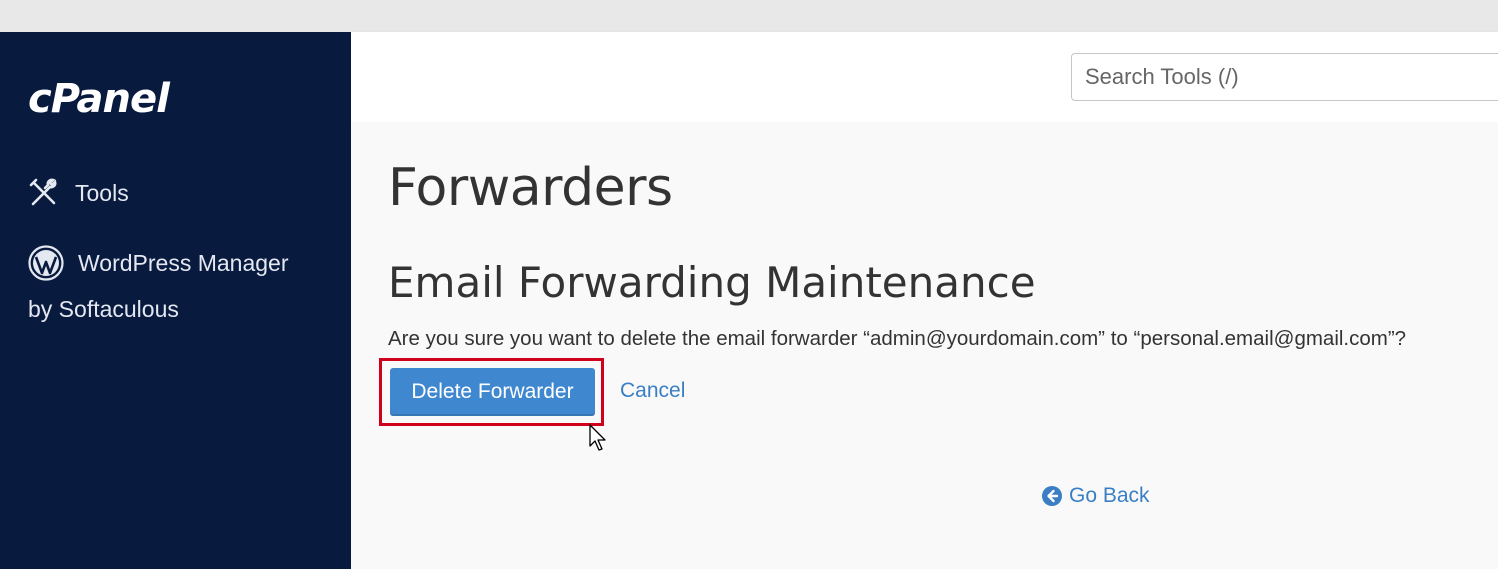  I want to click on browser-top-strip, so click(749, 16).